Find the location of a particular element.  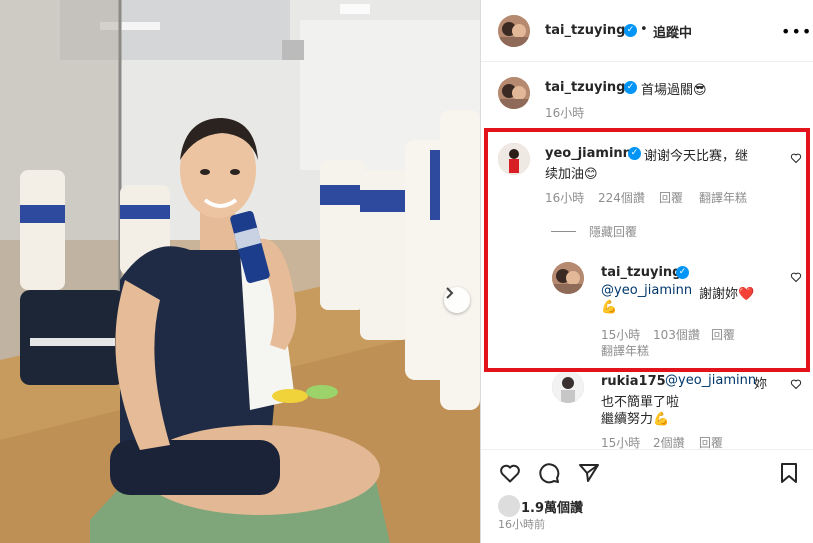

liker-avatar is located at coordinates (509, 506).